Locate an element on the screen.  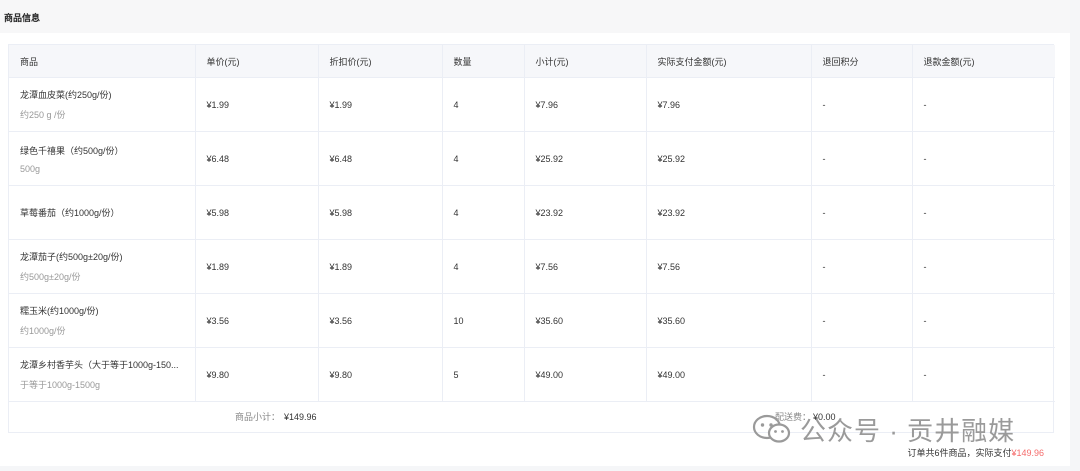
subtotal-cell: ¥23.92 is located at coordinates (585, 212).